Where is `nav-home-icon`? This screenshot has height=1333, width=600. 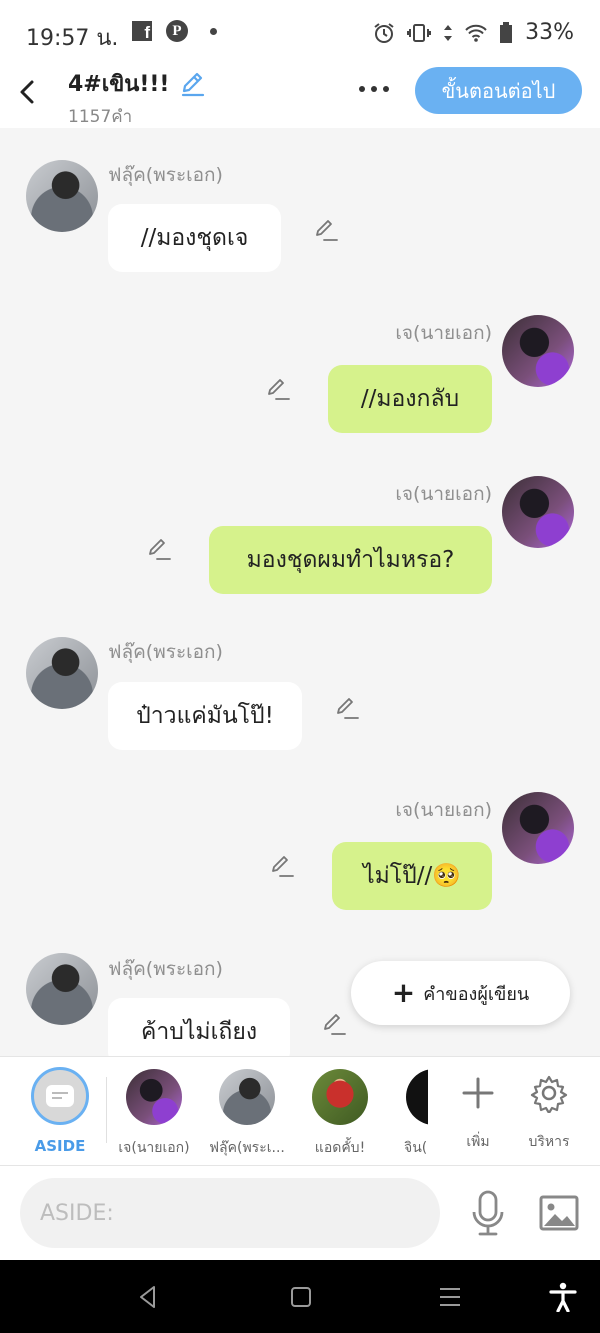
nav-home-icon is located at coordinates (301, 1297).